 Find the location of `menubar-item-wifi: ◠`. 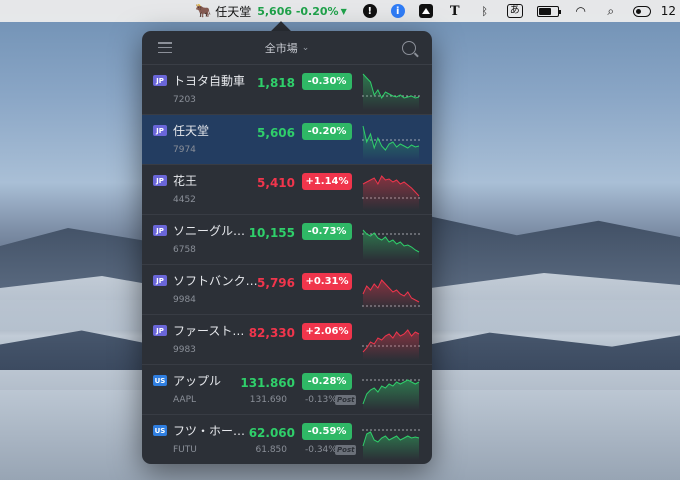

menubar-item-wifi: ◠ is located at coordinates (581, 11).